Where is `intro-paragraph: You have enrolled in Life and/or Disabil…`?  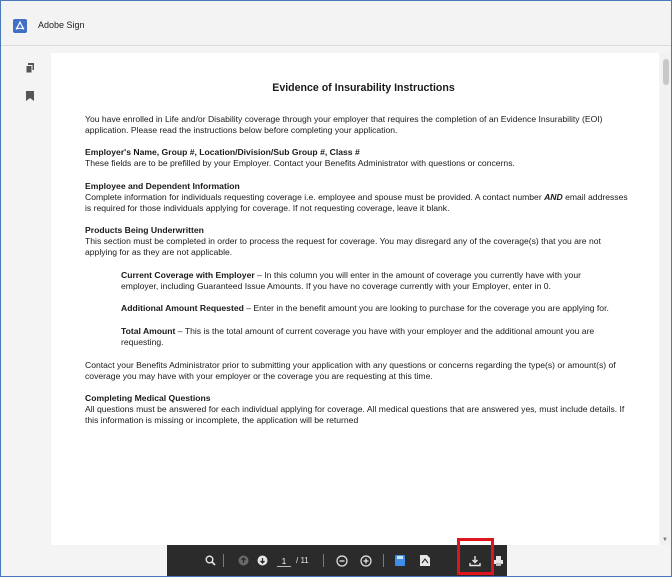 intro-paragraph: You have enrolled in Life and/or Disabil… is located at coordinates (344, 124).